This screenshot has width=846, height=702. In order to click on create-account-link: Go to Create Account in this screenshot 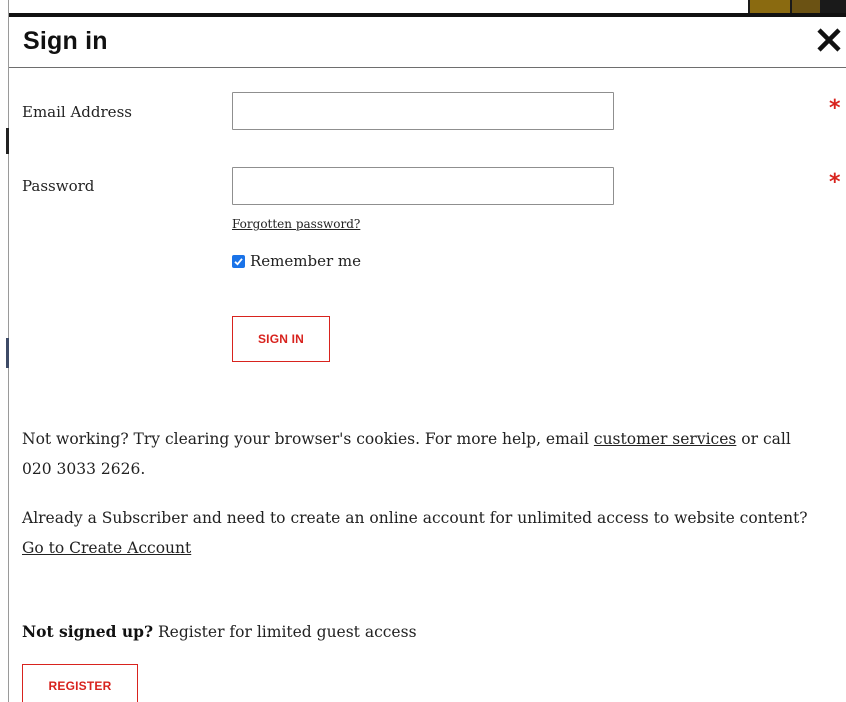, I will do `click(106, 548)`.